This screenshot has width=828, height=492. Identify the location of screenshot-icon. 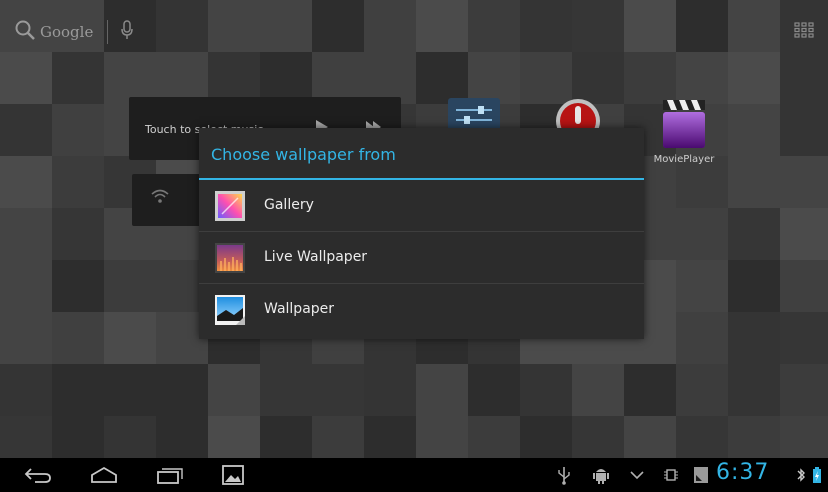
(233, 475).